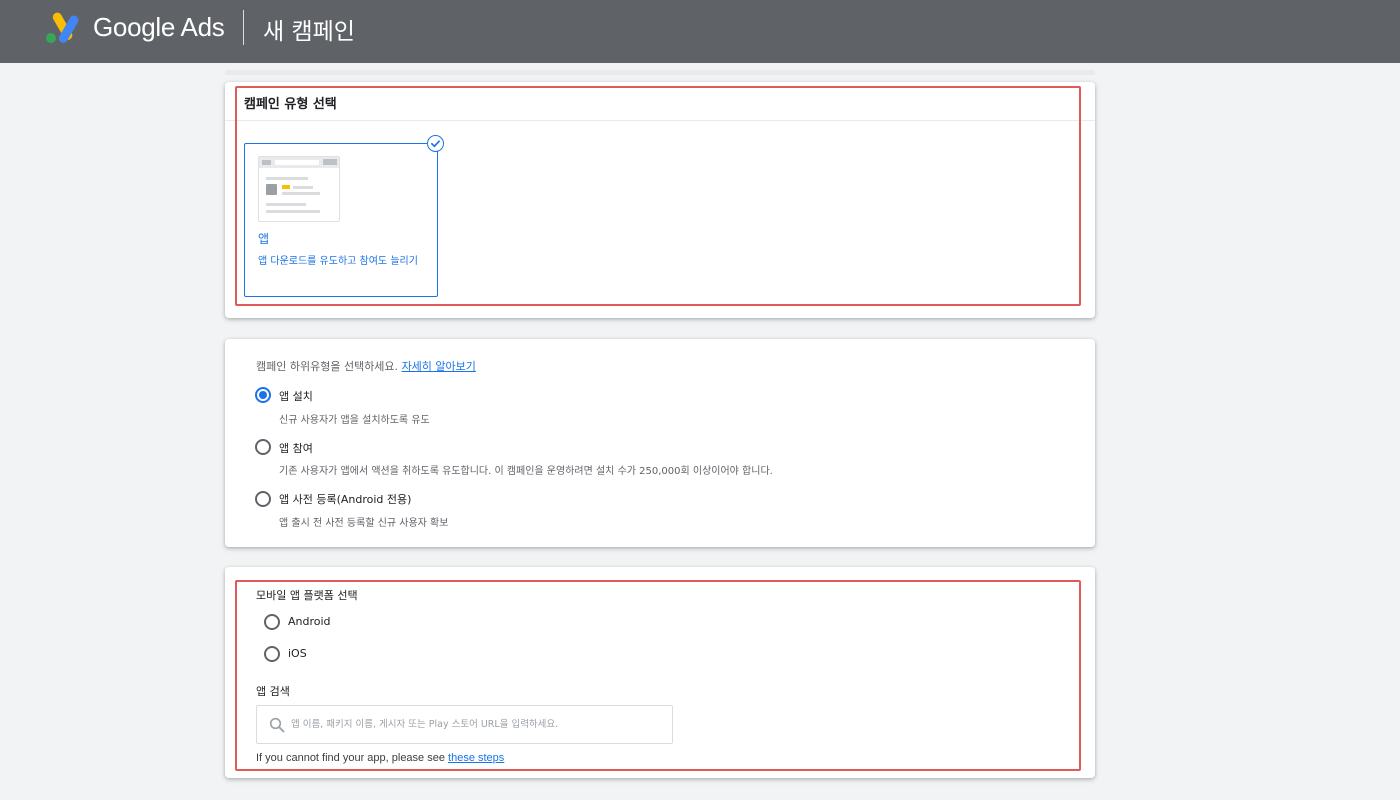  I want to click on page-title: 새 캠페인, so click(309, 32).